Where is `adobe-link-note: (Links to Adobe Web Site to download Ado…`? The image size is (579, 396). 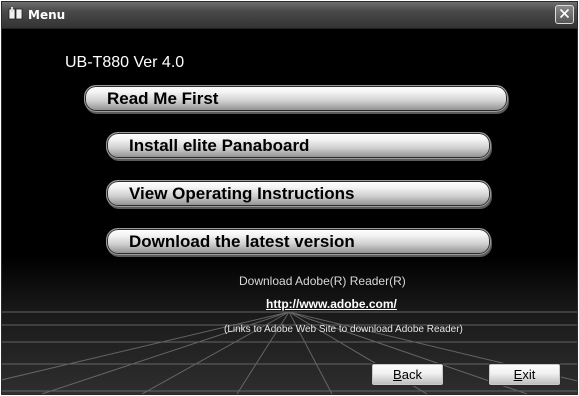
adobe-link-note: (Links to Adobe Web Site to download Ado… is located at coordinates (343, 329).